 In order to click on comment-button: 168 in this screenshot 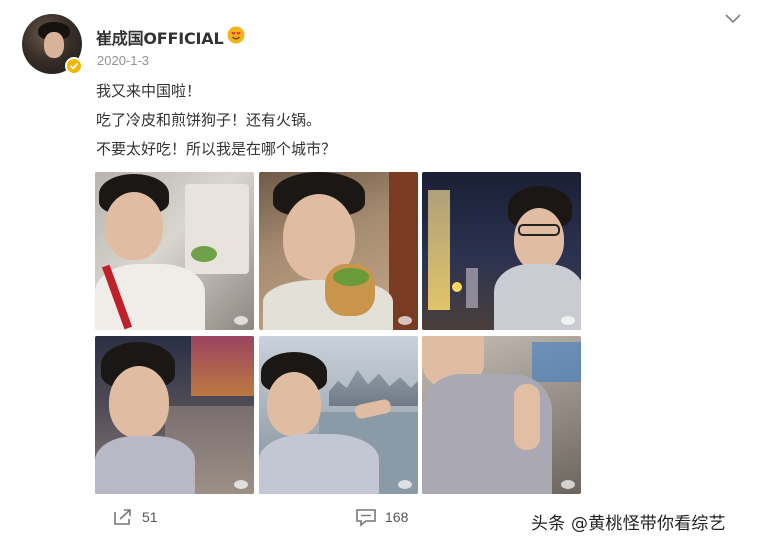, I will do `click(381, 517)`.